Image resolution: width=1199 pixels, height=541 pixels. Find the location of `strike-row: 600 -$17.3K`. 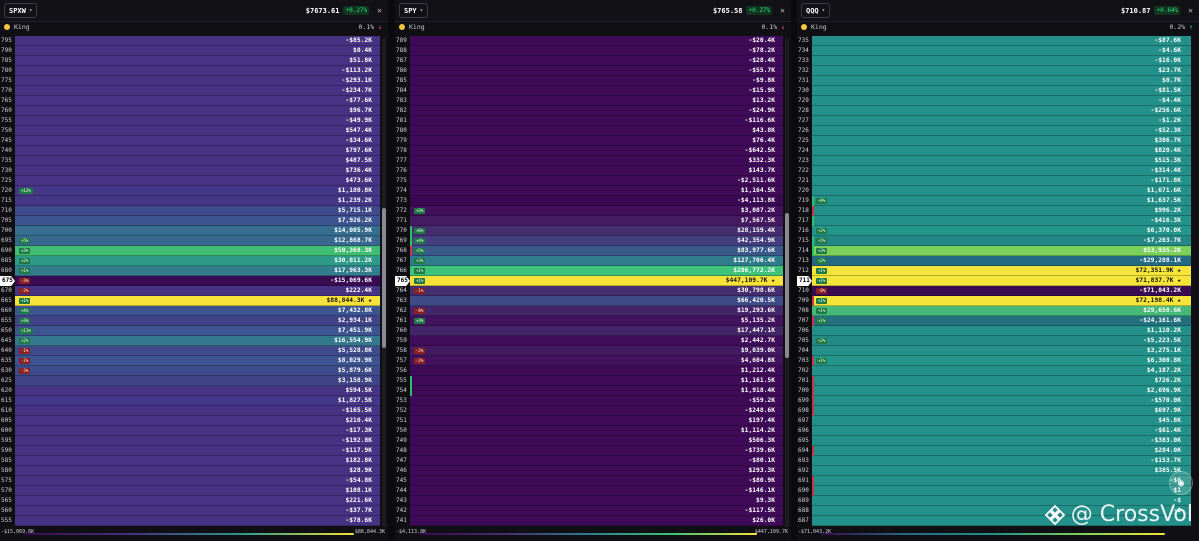

strike-row: 600 -$17.3K is located at coordinates (190, 431).